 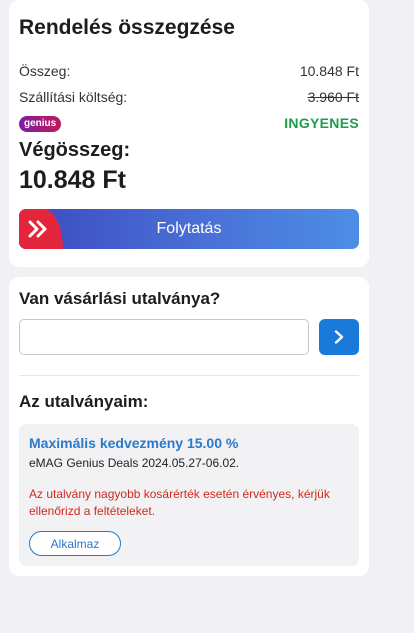 What do you see at coordinates (73, 180) in the screenshot?
I see `total-value: 10.848 Ft` at bounding box center [73, 180].